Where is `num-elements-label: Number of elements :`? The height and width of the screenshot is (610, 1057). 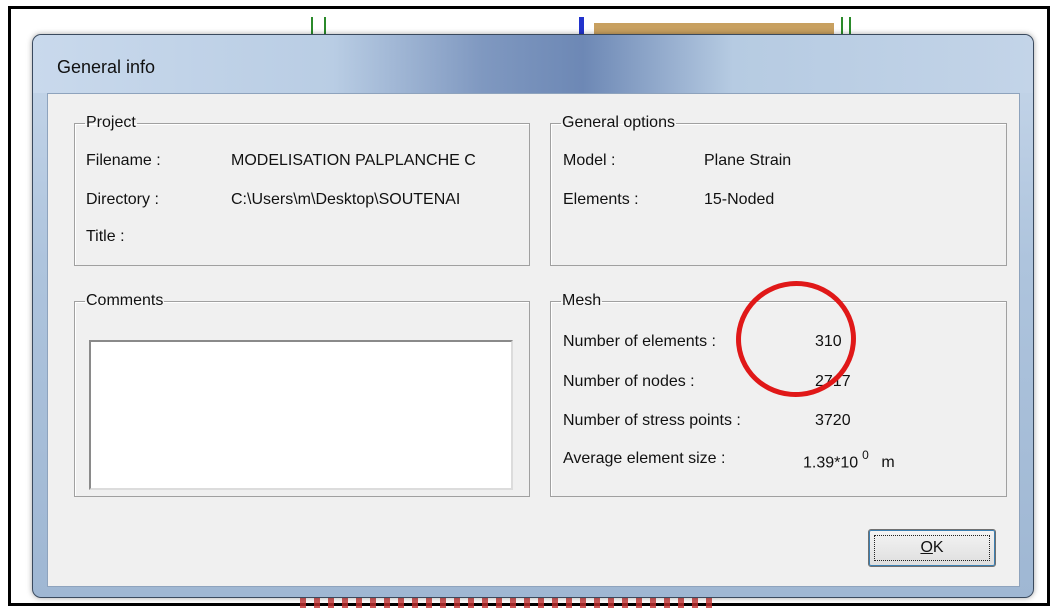 num-elements-label: Number of elements : is located at coordinates (639, 341).